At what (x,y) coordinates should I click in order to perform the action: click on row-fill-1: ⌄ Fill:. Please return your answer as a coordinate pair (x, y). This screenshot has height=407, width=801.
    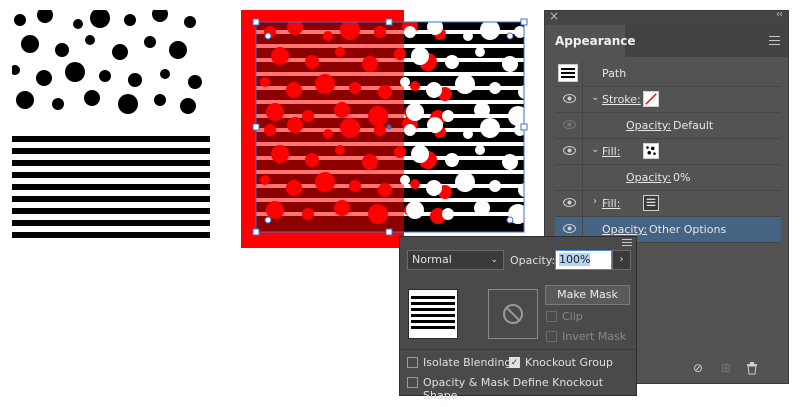
    Looking at the image, I should click on (668, 152).